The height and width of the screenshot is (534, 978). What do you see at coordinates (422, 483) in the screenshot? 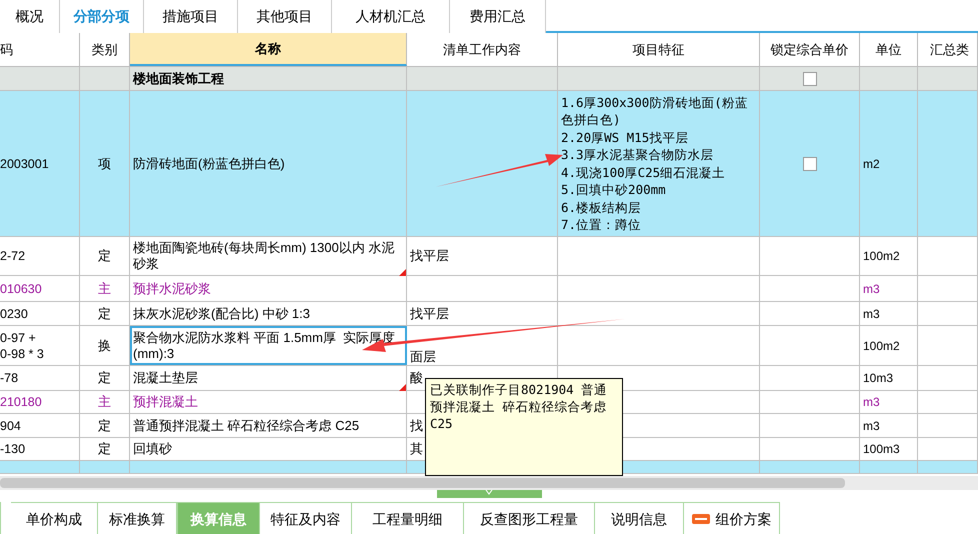
I see `scrollbar-thumb` at bounding box center [422, 483].